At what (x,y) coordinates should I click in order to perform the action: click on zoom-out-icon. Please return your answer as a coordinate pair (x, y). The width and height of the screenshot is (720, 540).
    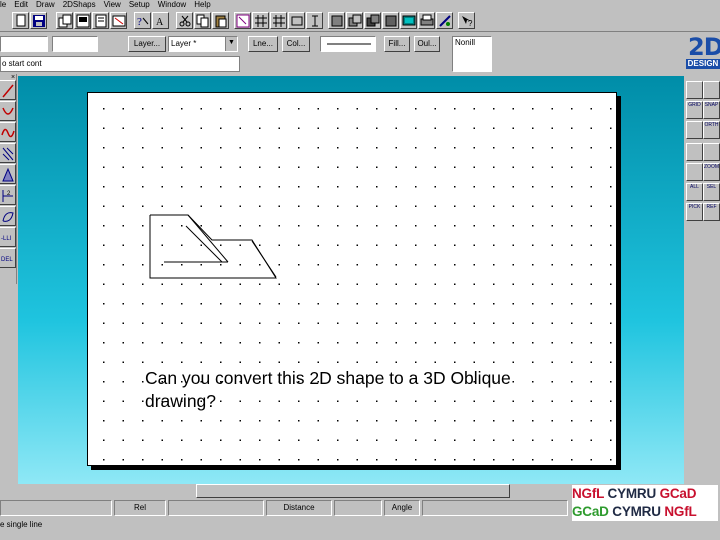
    Looking at the image, I should click on (711, 152).